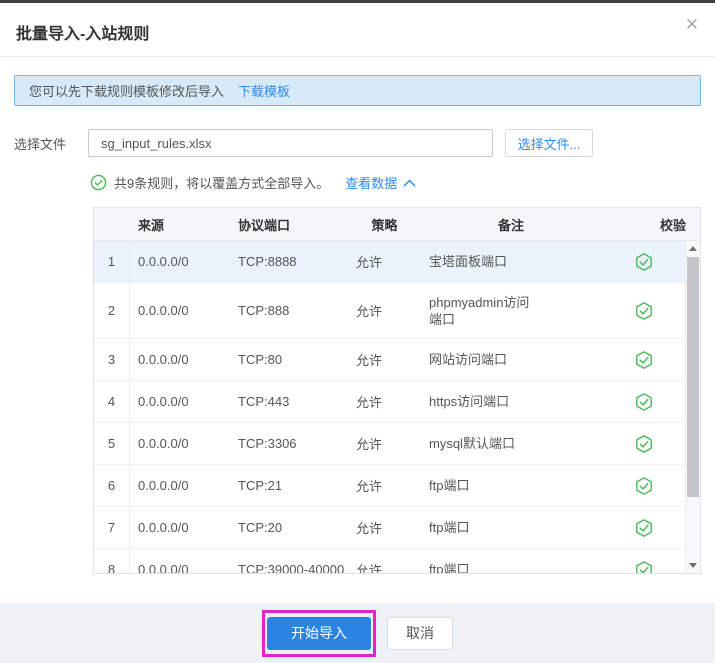  What do you see at coordinates (83, 34) in the screenshot?
I see `dialog-title: 批量导入-入站规则` at bounding box center [83, 34].